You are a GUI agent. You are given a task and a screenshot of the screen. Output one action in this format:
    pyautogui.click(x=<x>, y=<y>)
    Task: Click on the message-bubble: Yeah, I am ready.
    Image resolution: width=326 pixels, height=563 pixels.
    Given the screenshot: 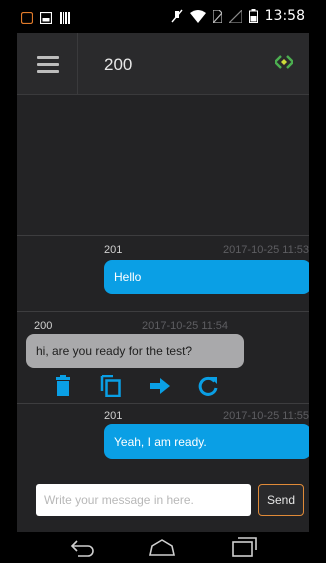 What is the action you would take?
    pyautogui.click(x=206, y=441)
    